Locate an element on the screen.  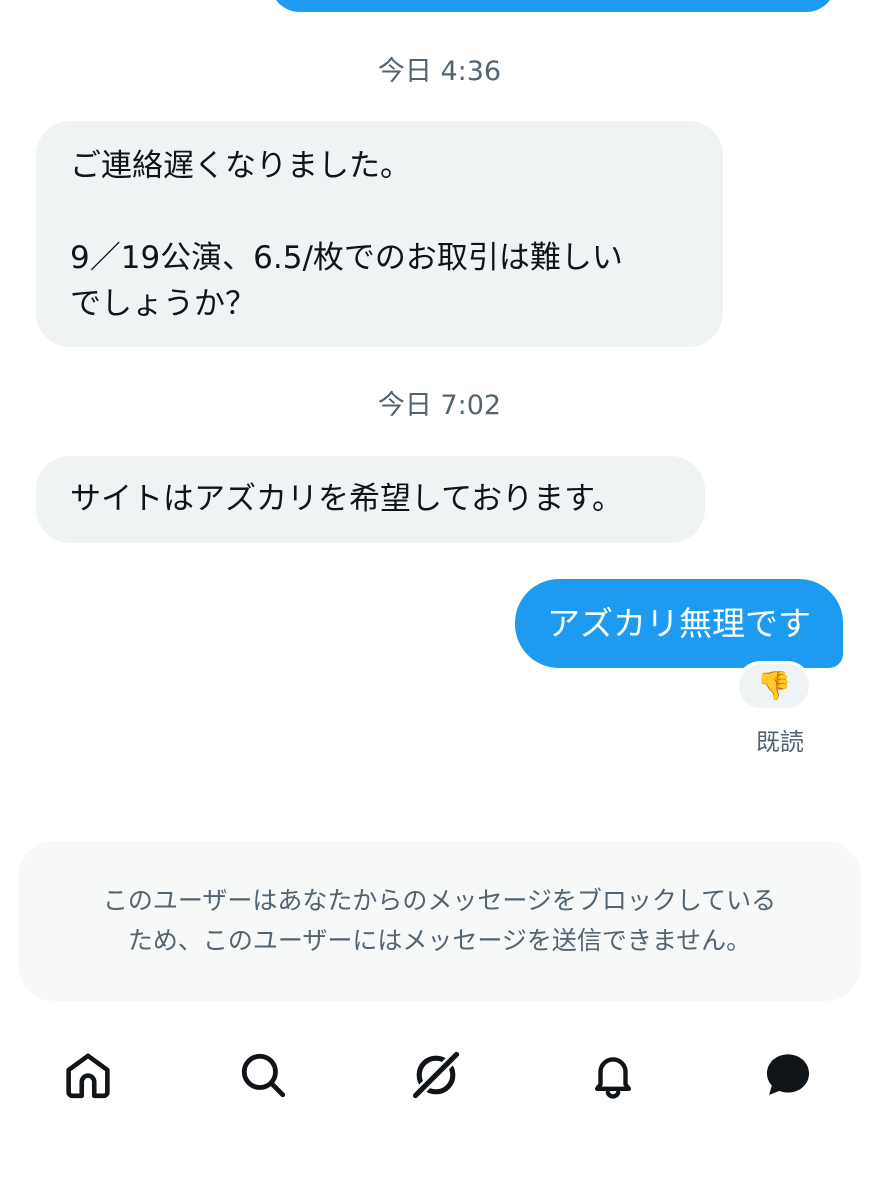
message-line: 9／19公演、6.5/枚でのお取引は難しい is located at coordinates (346, 258).